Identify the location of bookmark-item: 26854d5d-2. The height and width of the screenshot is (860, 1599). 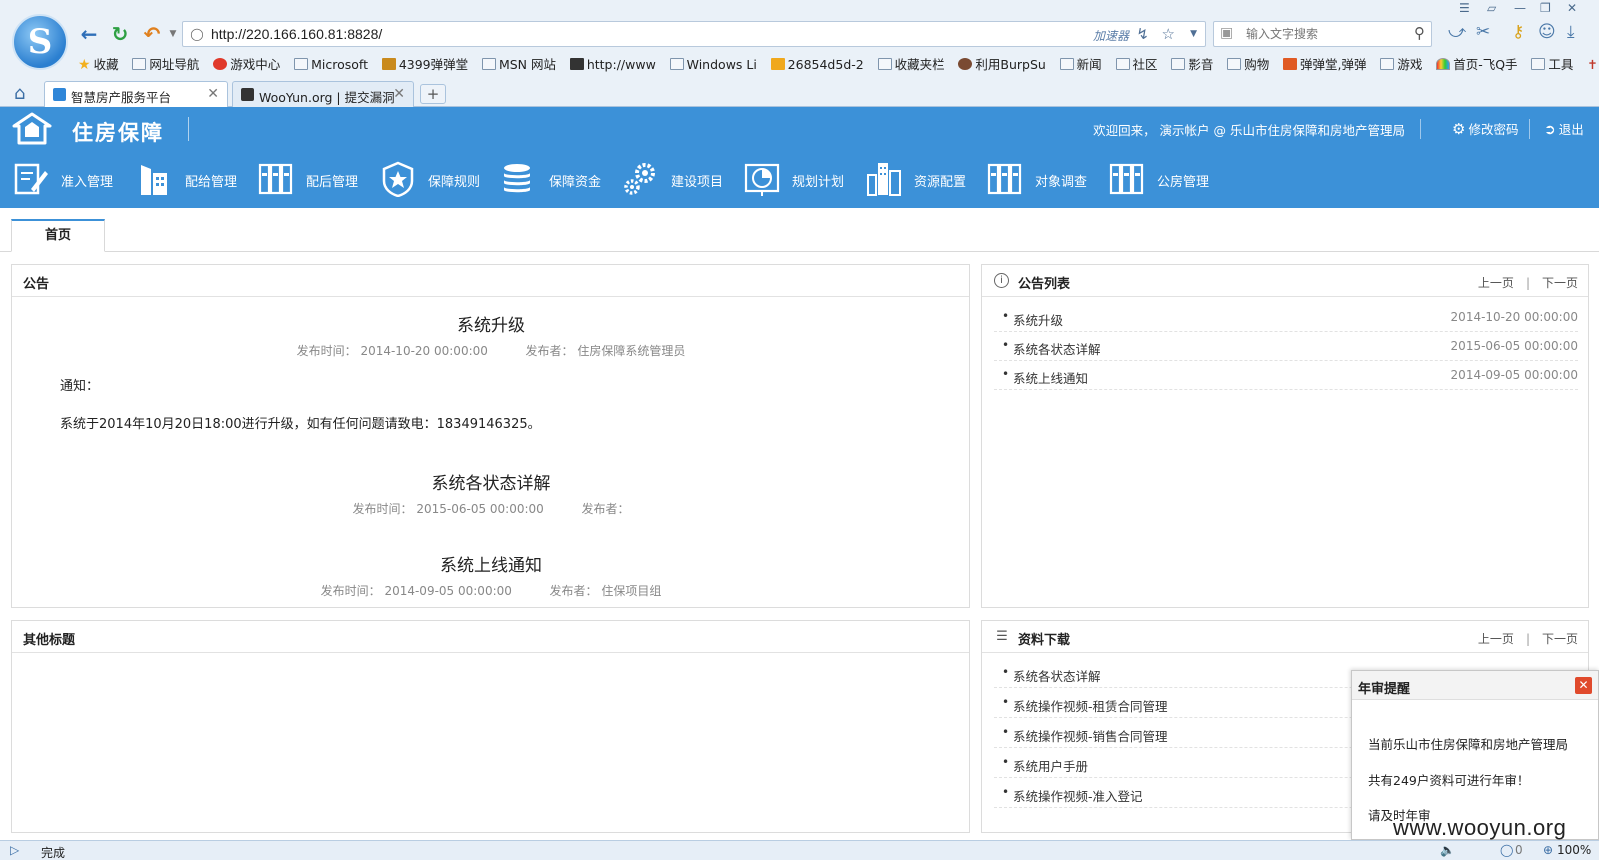
(817, 65).